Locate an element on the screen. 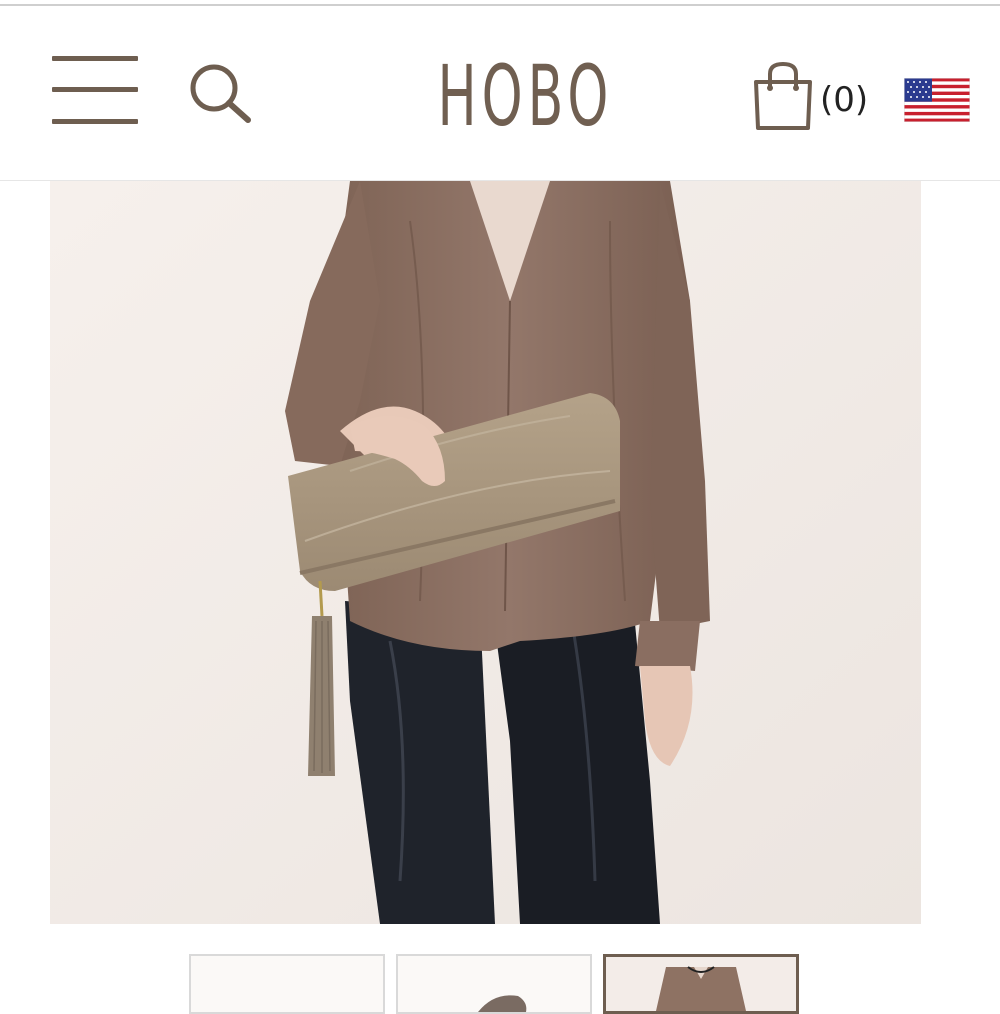 Image resolution: width=1000 pixels, height=1014 pixels. cart-count: (0) is located at coordinates (844, 100).